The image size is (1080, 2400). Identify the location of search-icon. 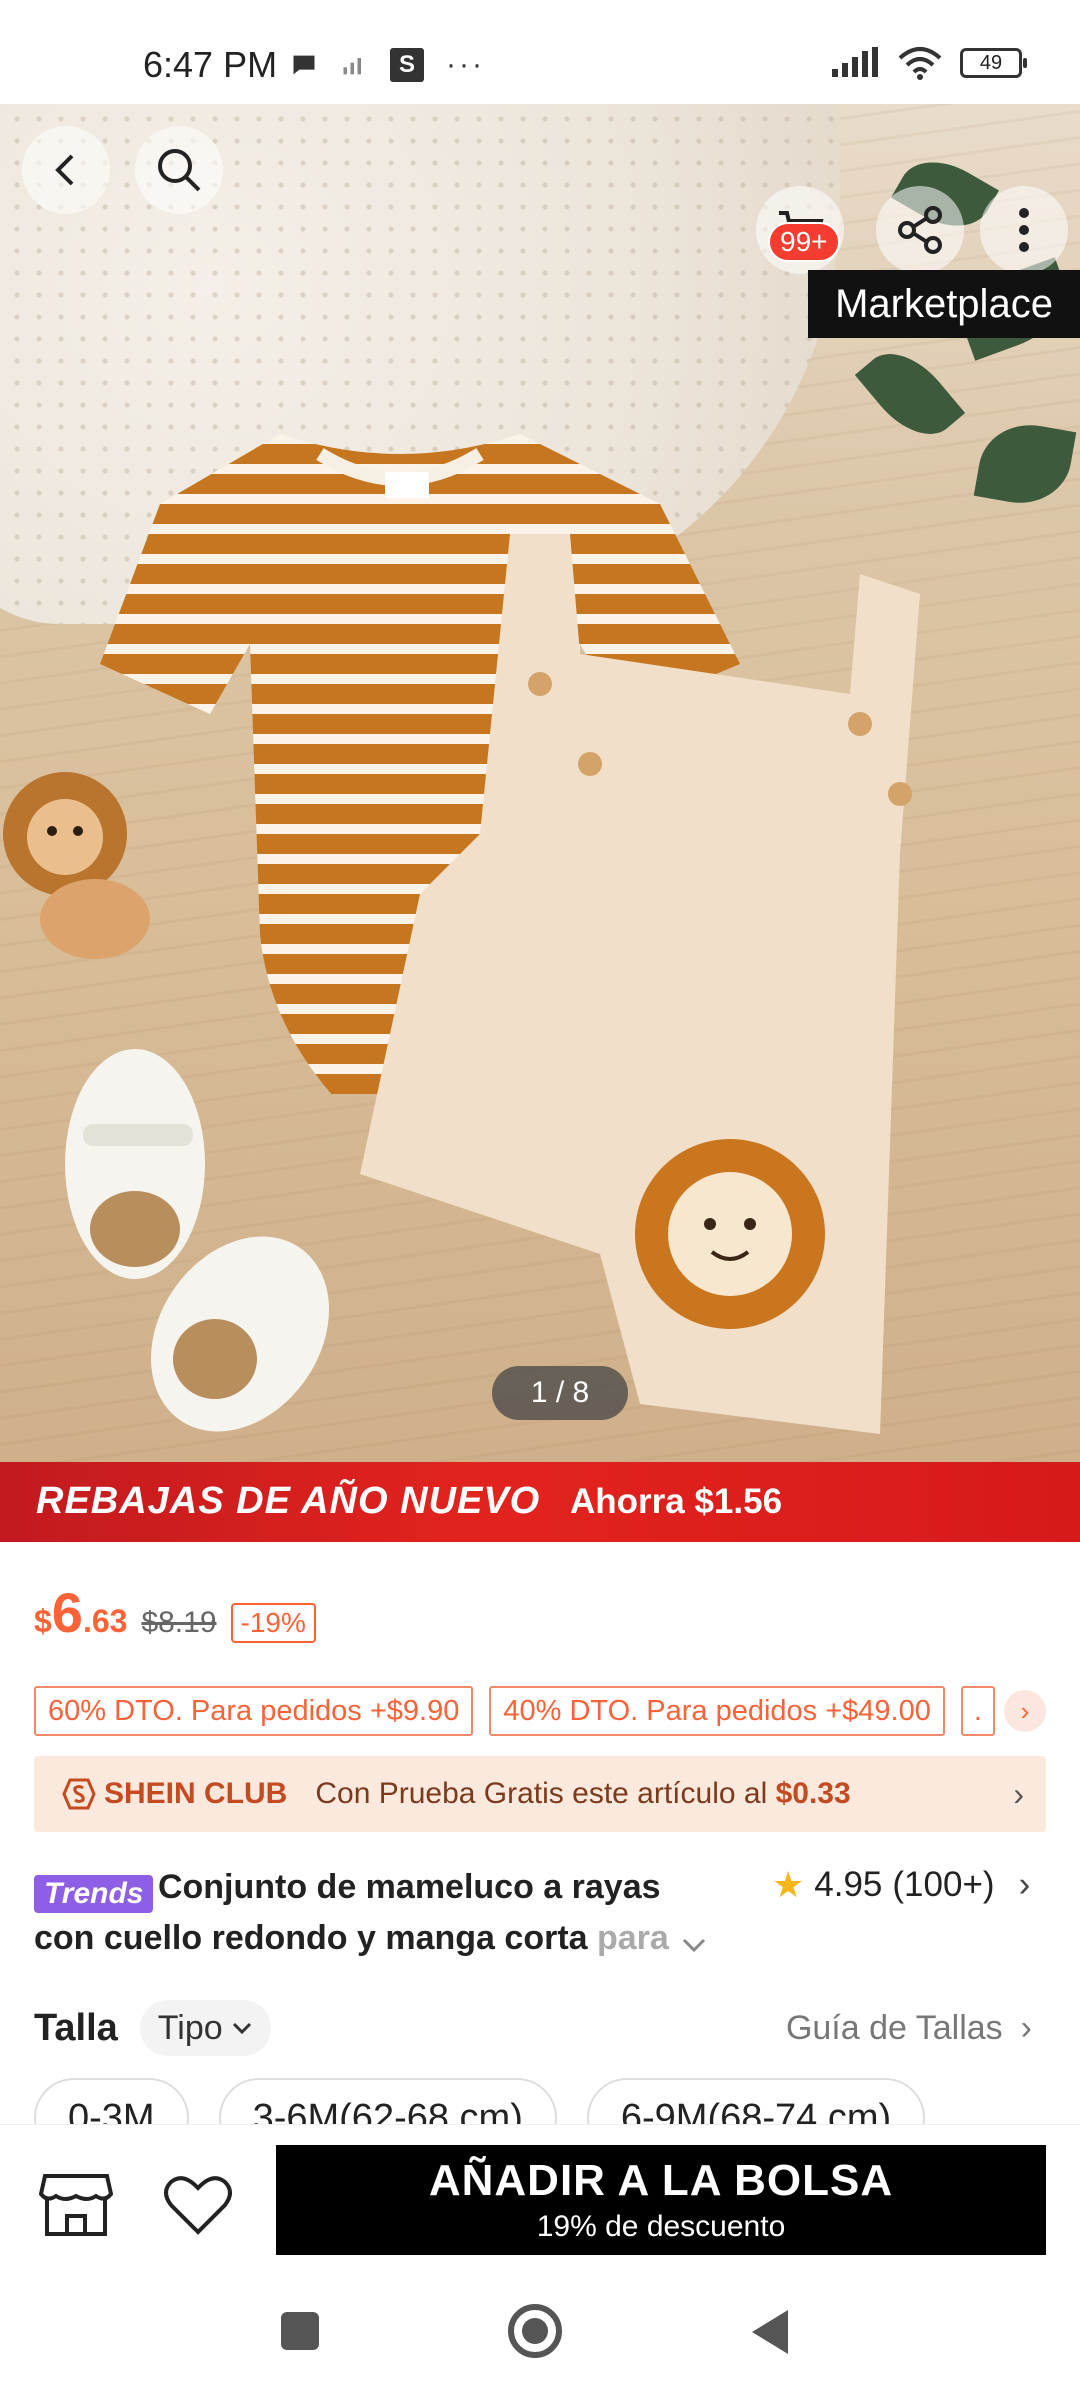
(179, 170).